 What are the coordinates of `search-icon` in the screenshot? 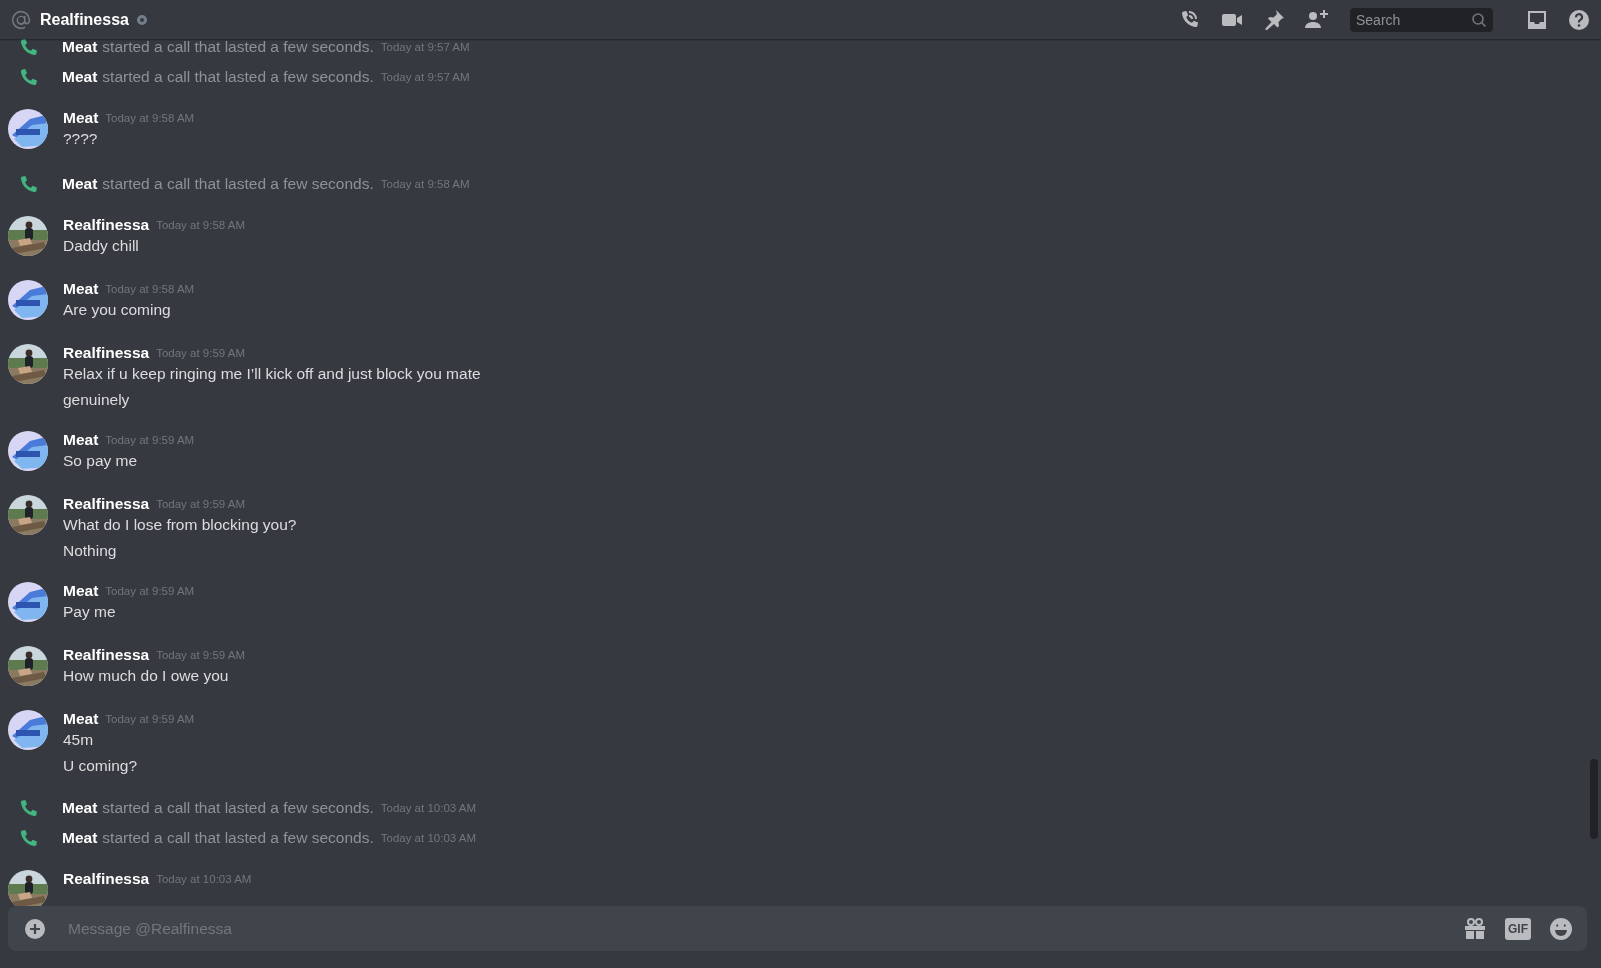 It's located at (1479, 19).